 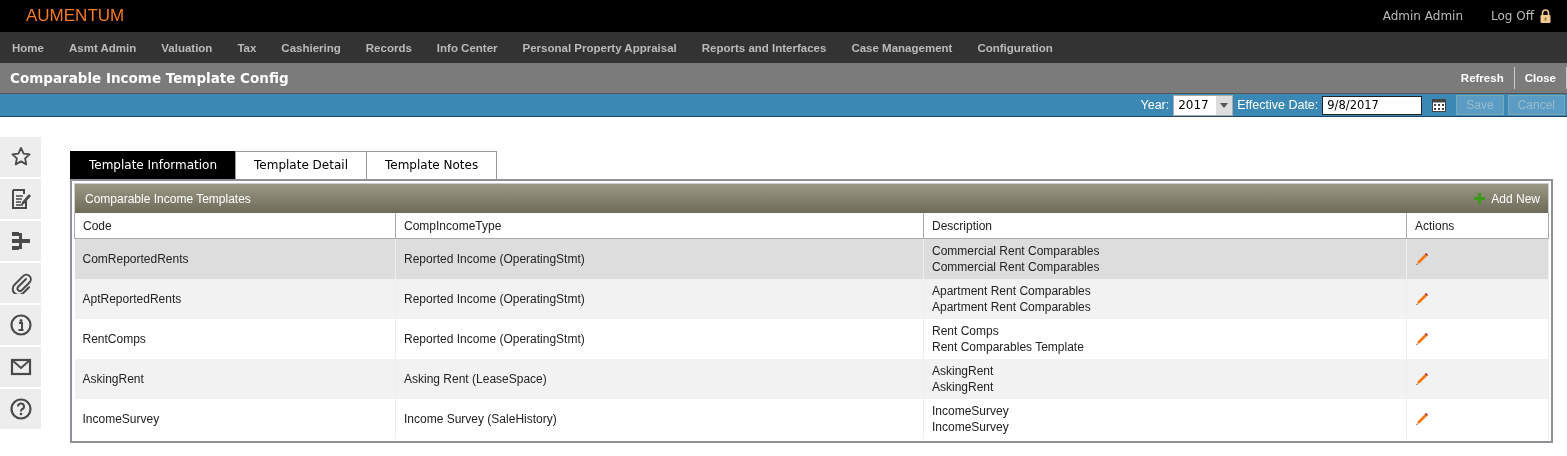 I want to click on year-label: Year:, so click(x=1155, y=105).